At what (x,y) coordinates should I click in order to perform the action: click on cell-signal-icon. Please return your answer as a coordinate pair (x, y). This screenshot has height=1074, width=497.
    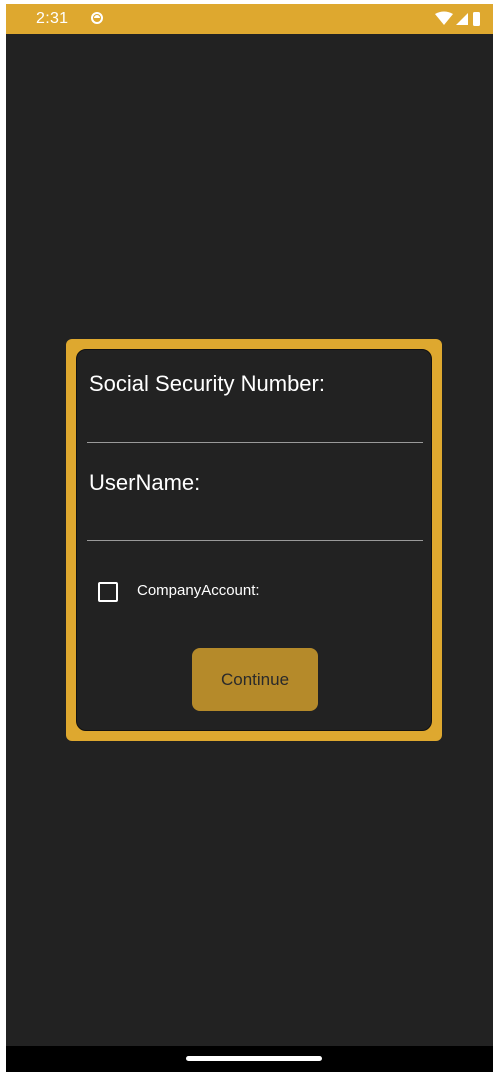
    Looking at the image, I should click on (462, 19).